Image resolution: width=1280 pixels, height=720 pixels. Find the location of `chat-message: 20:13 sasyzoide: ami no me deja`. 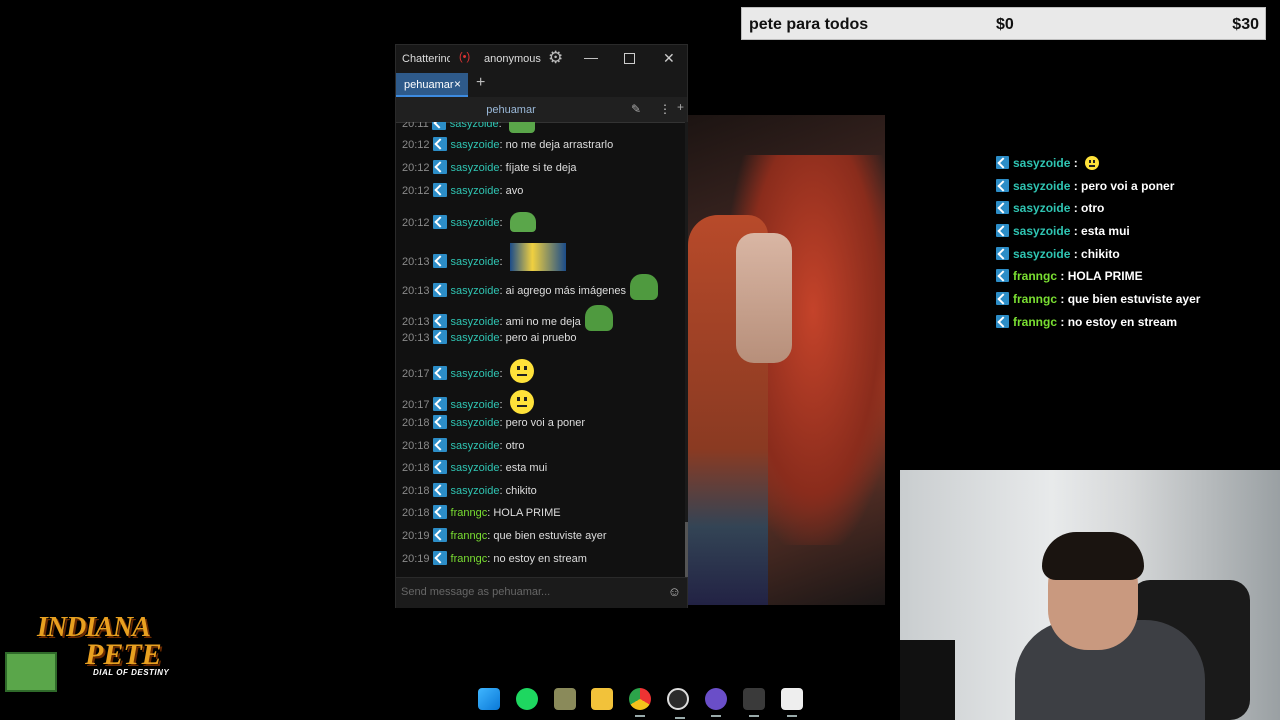

chat-message: 20:13 sasyzoide: ami no me deja is located at coordinates (507, 318).